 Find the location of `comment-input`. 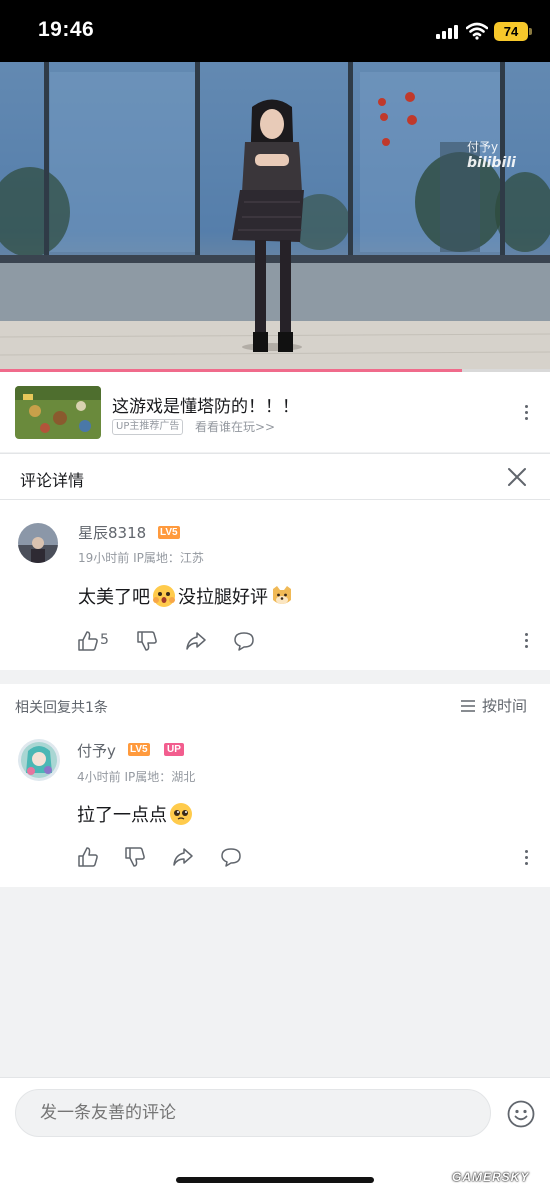

comment-input is located at coordinates (253, 1113).